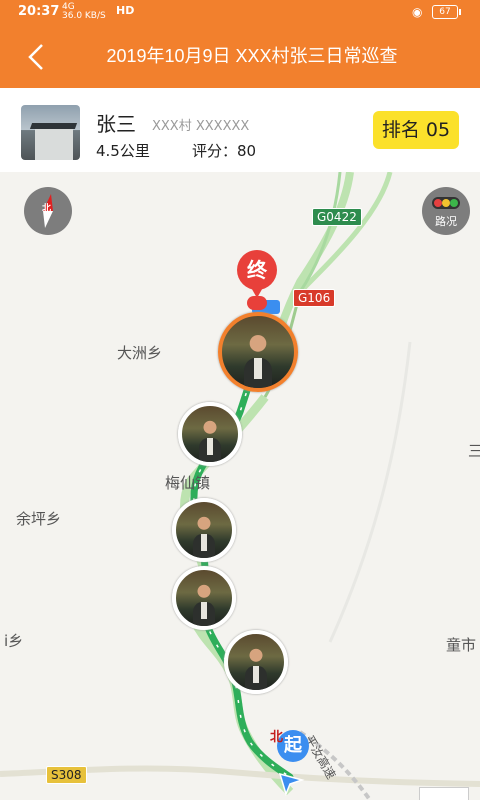  I want to click on location-arrow-icon, so click(291, 784).